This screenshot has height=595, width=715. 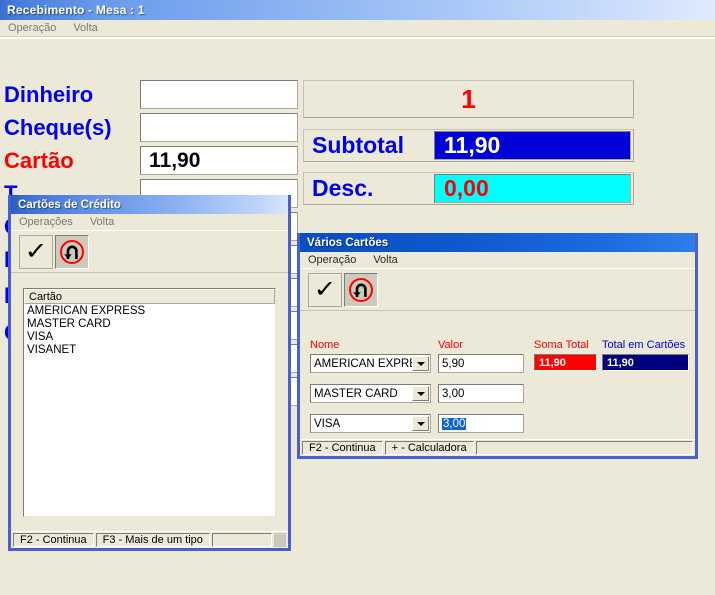 I want to click on soma-total-value: 11,90, so click(x=565, y=362).